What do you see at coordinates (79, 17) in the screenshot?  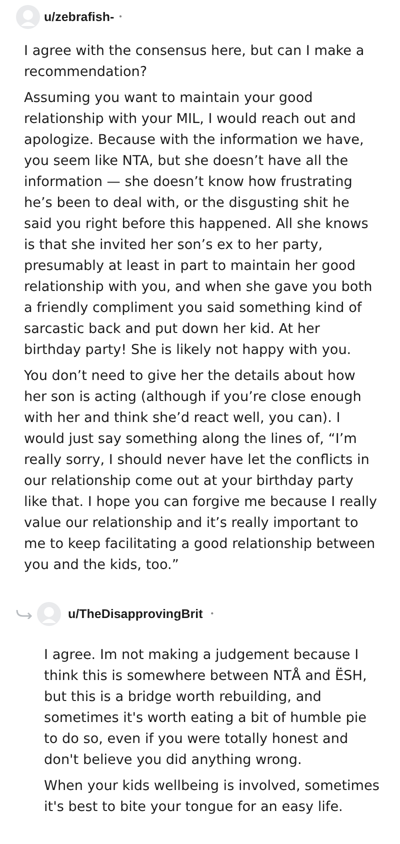 I see `username: u/zebrafish-` at bounding box center [79, 17].